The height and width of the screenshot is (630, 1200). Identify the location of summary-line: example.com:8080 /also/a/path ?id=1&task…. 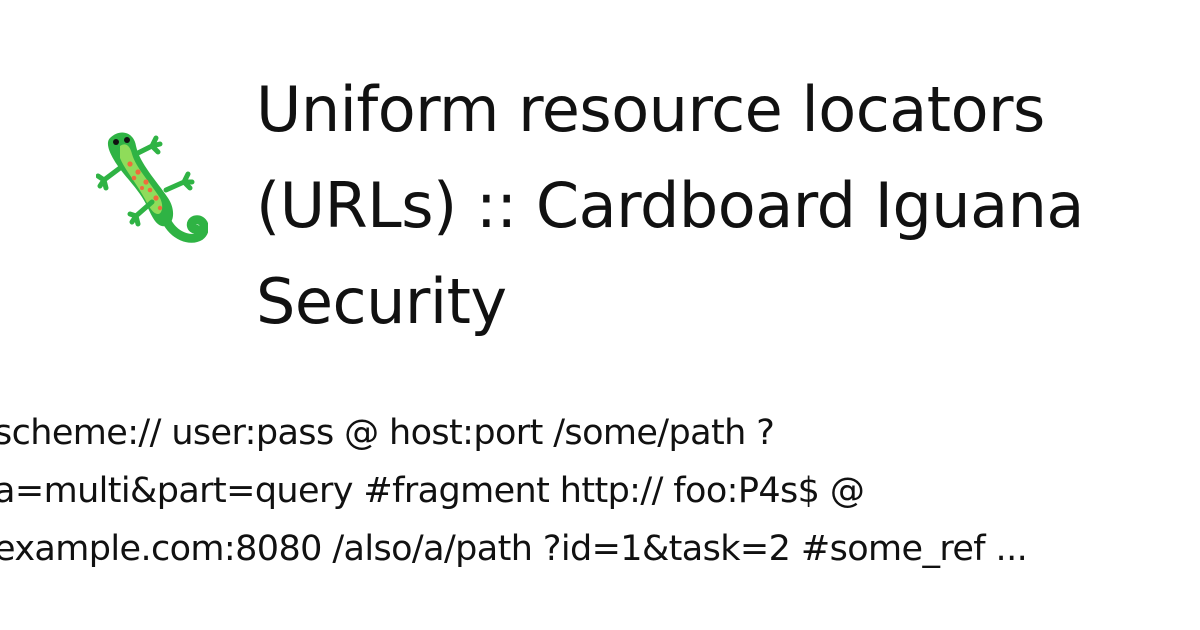
(514, 549).